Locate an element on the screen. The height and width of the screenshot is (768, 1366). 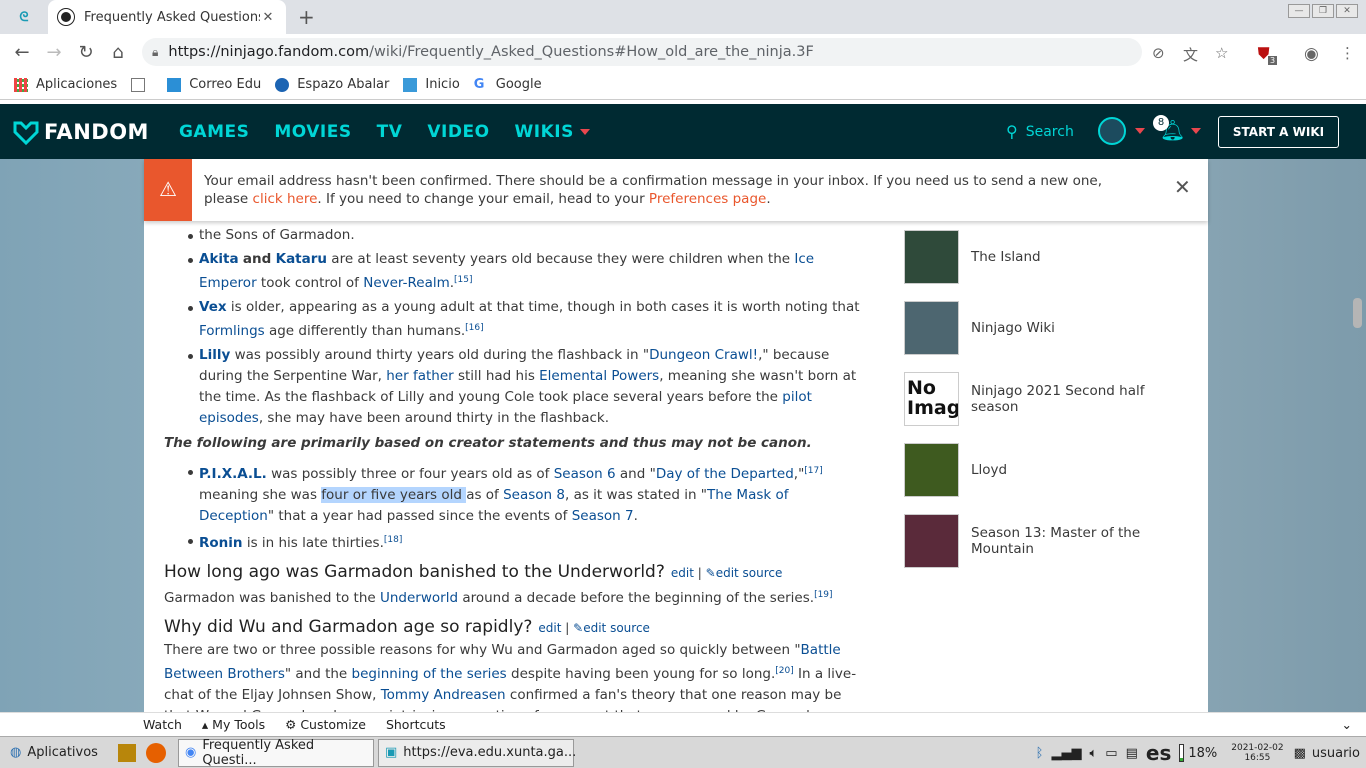
akita-link: Akita is located at coordinates (219, 259).